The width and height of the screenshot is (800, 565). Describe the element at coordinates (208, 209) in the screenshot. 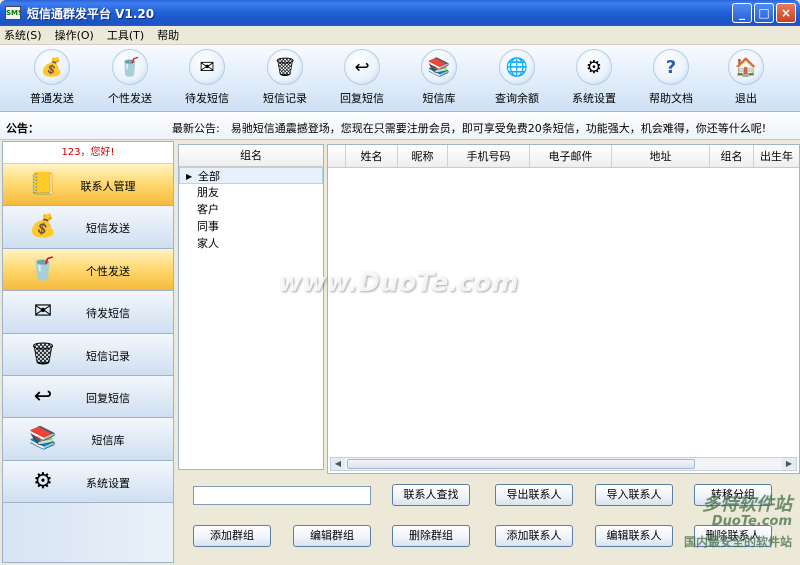

I see `group-item-label: 客户` at that location.